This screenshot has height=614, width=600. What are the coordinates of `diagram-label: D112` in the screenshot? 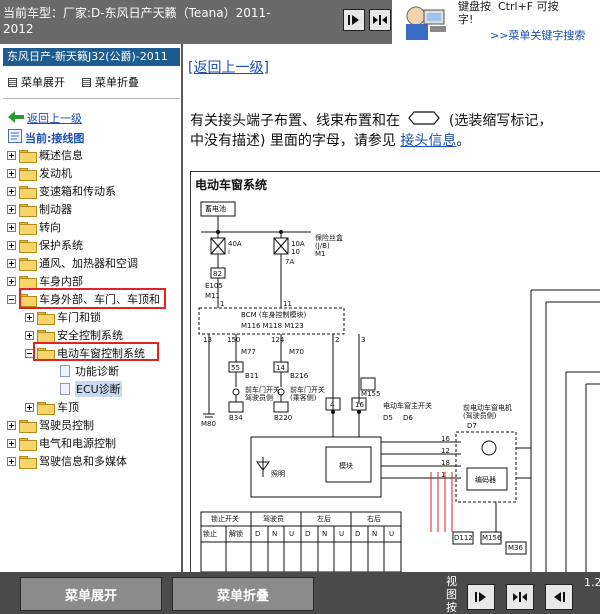 It's located at (463, 538).